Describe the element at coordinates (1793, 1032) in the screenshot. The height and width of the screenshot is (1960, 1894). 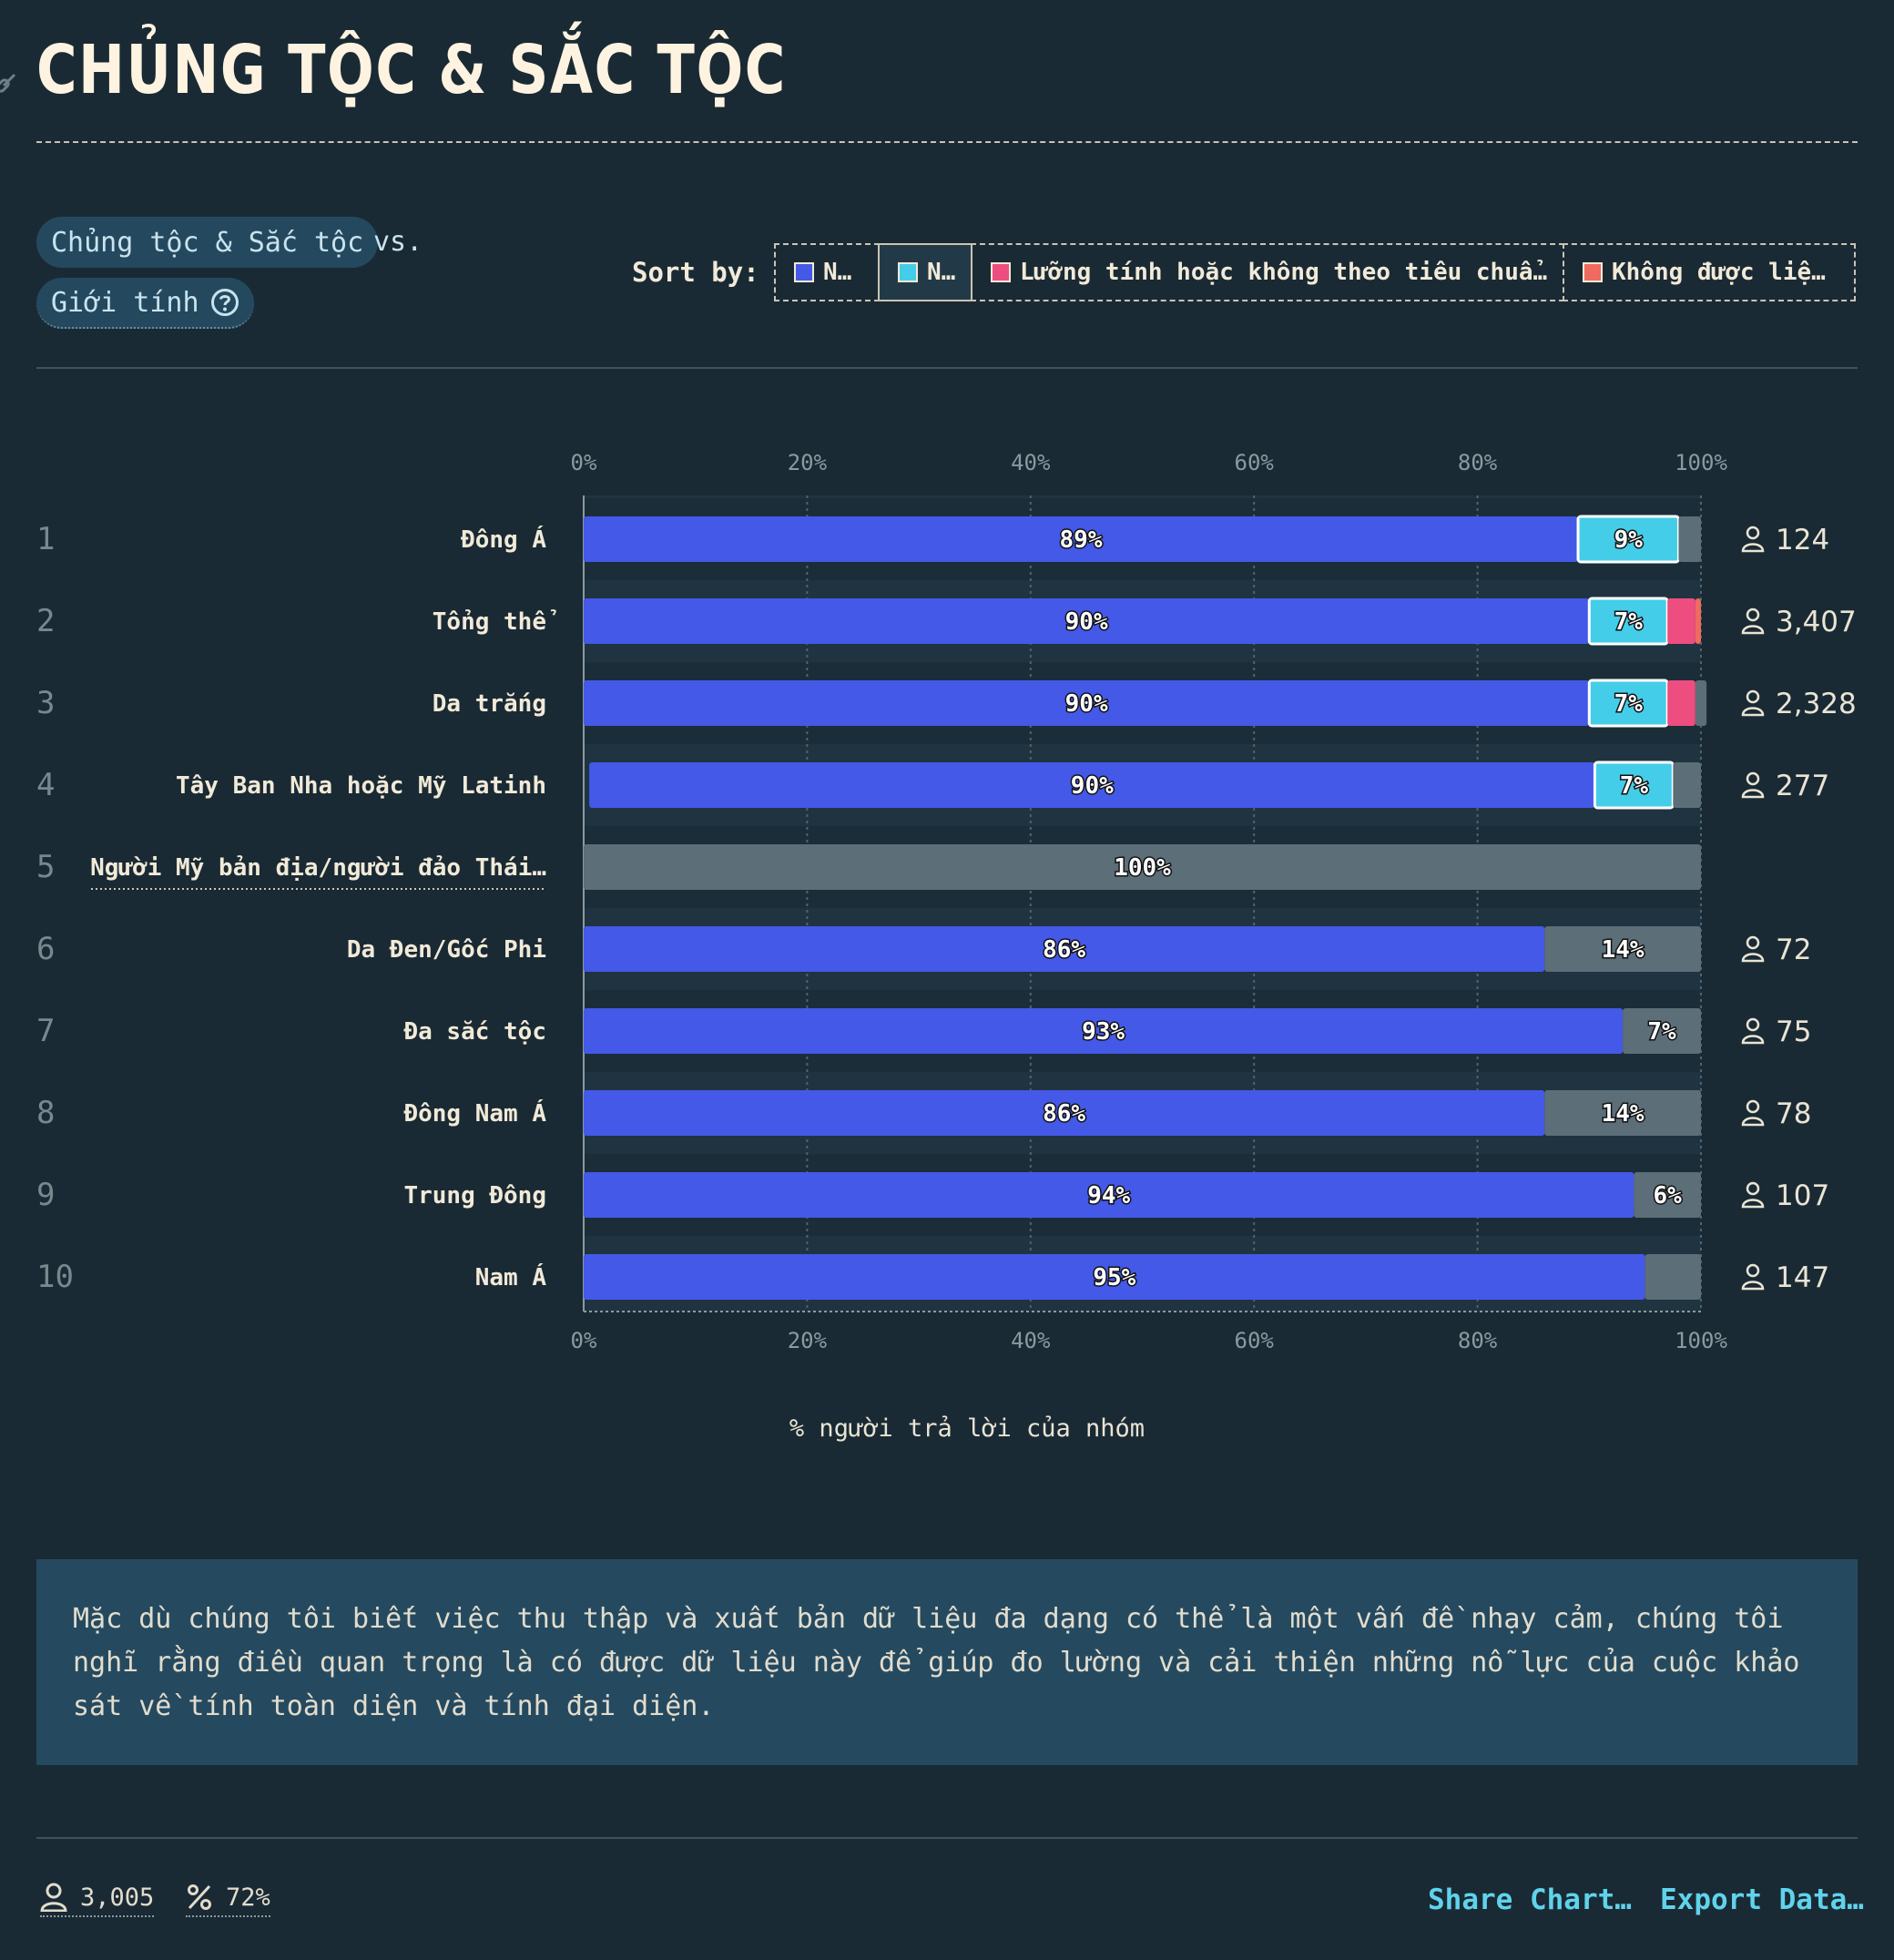
I see `row-count: 75` at that location.